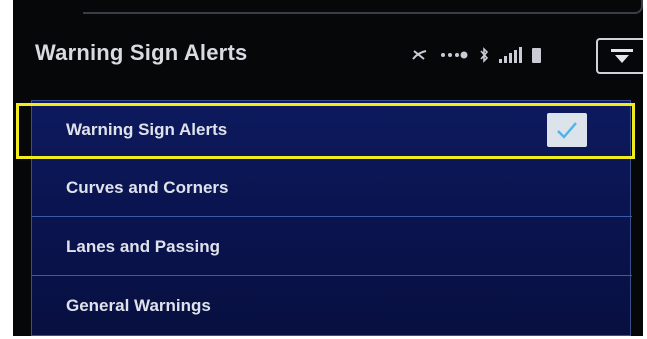 This screenshot has height=339, width=647. What do you see at coordinates (363, 7) in the screenshot?
I see `screen-bezel-edge` at bounding box center [363, 7].